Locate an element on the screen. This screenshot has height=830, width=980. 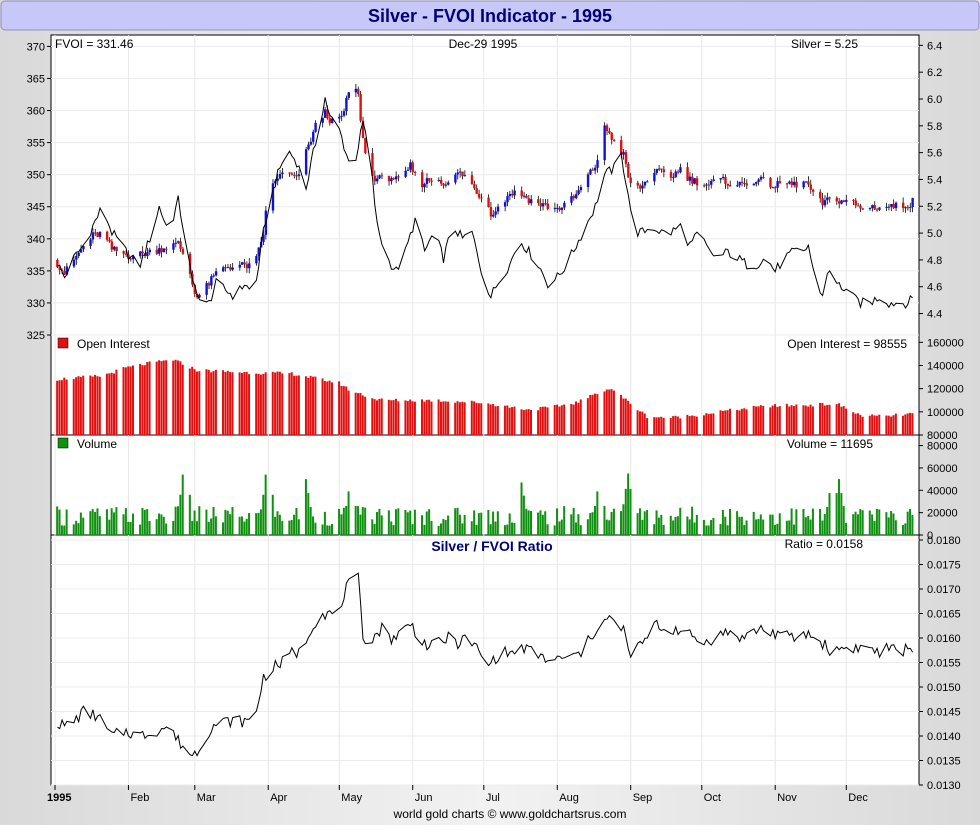
right-axis-label: 4.6 is located at coordinates (934, 288).